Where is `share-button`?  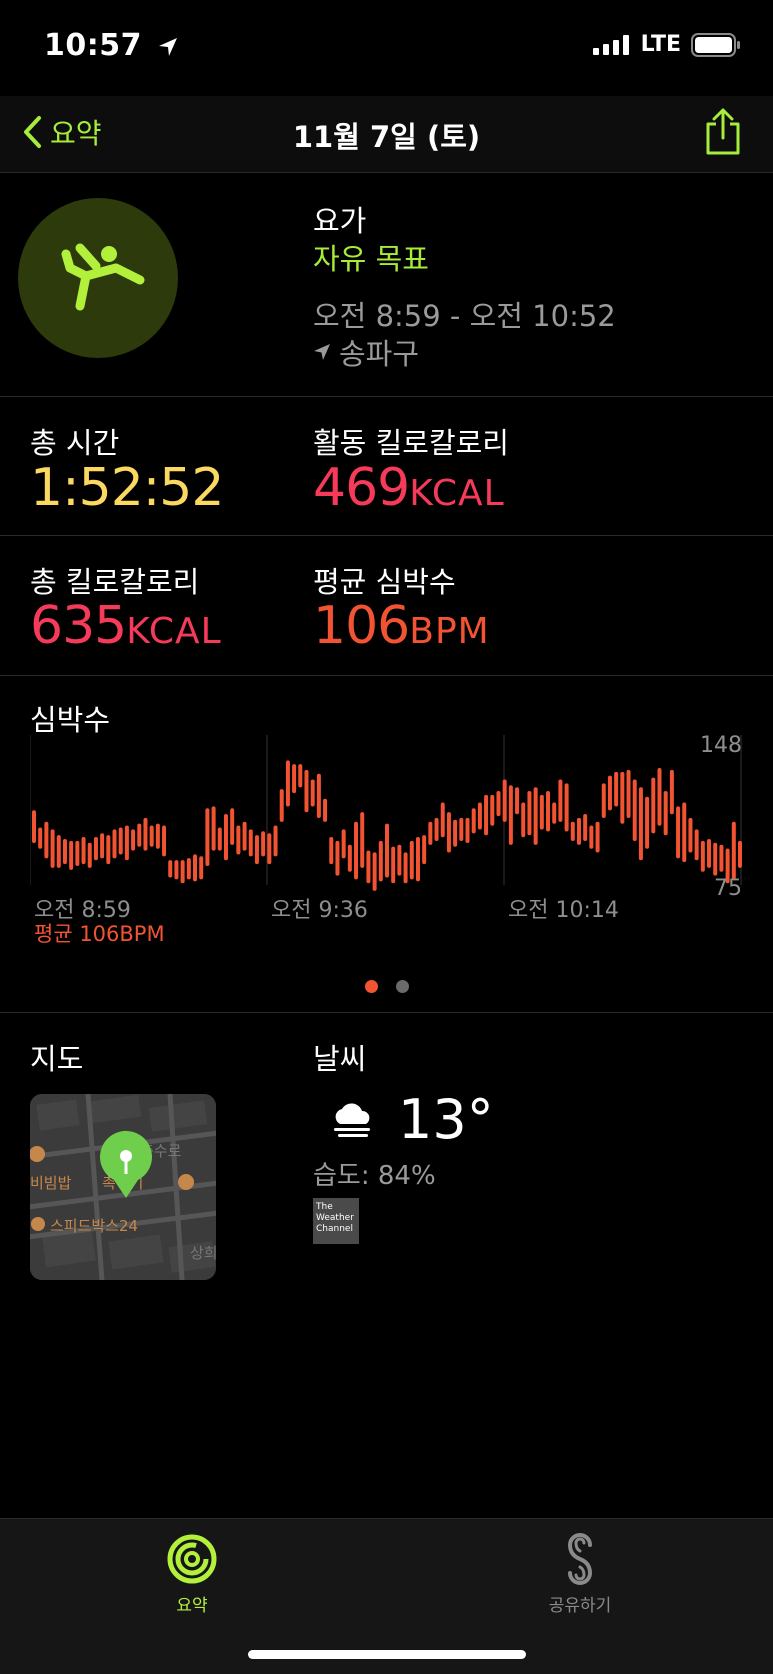
share-button is located at coordinates (723, 133).